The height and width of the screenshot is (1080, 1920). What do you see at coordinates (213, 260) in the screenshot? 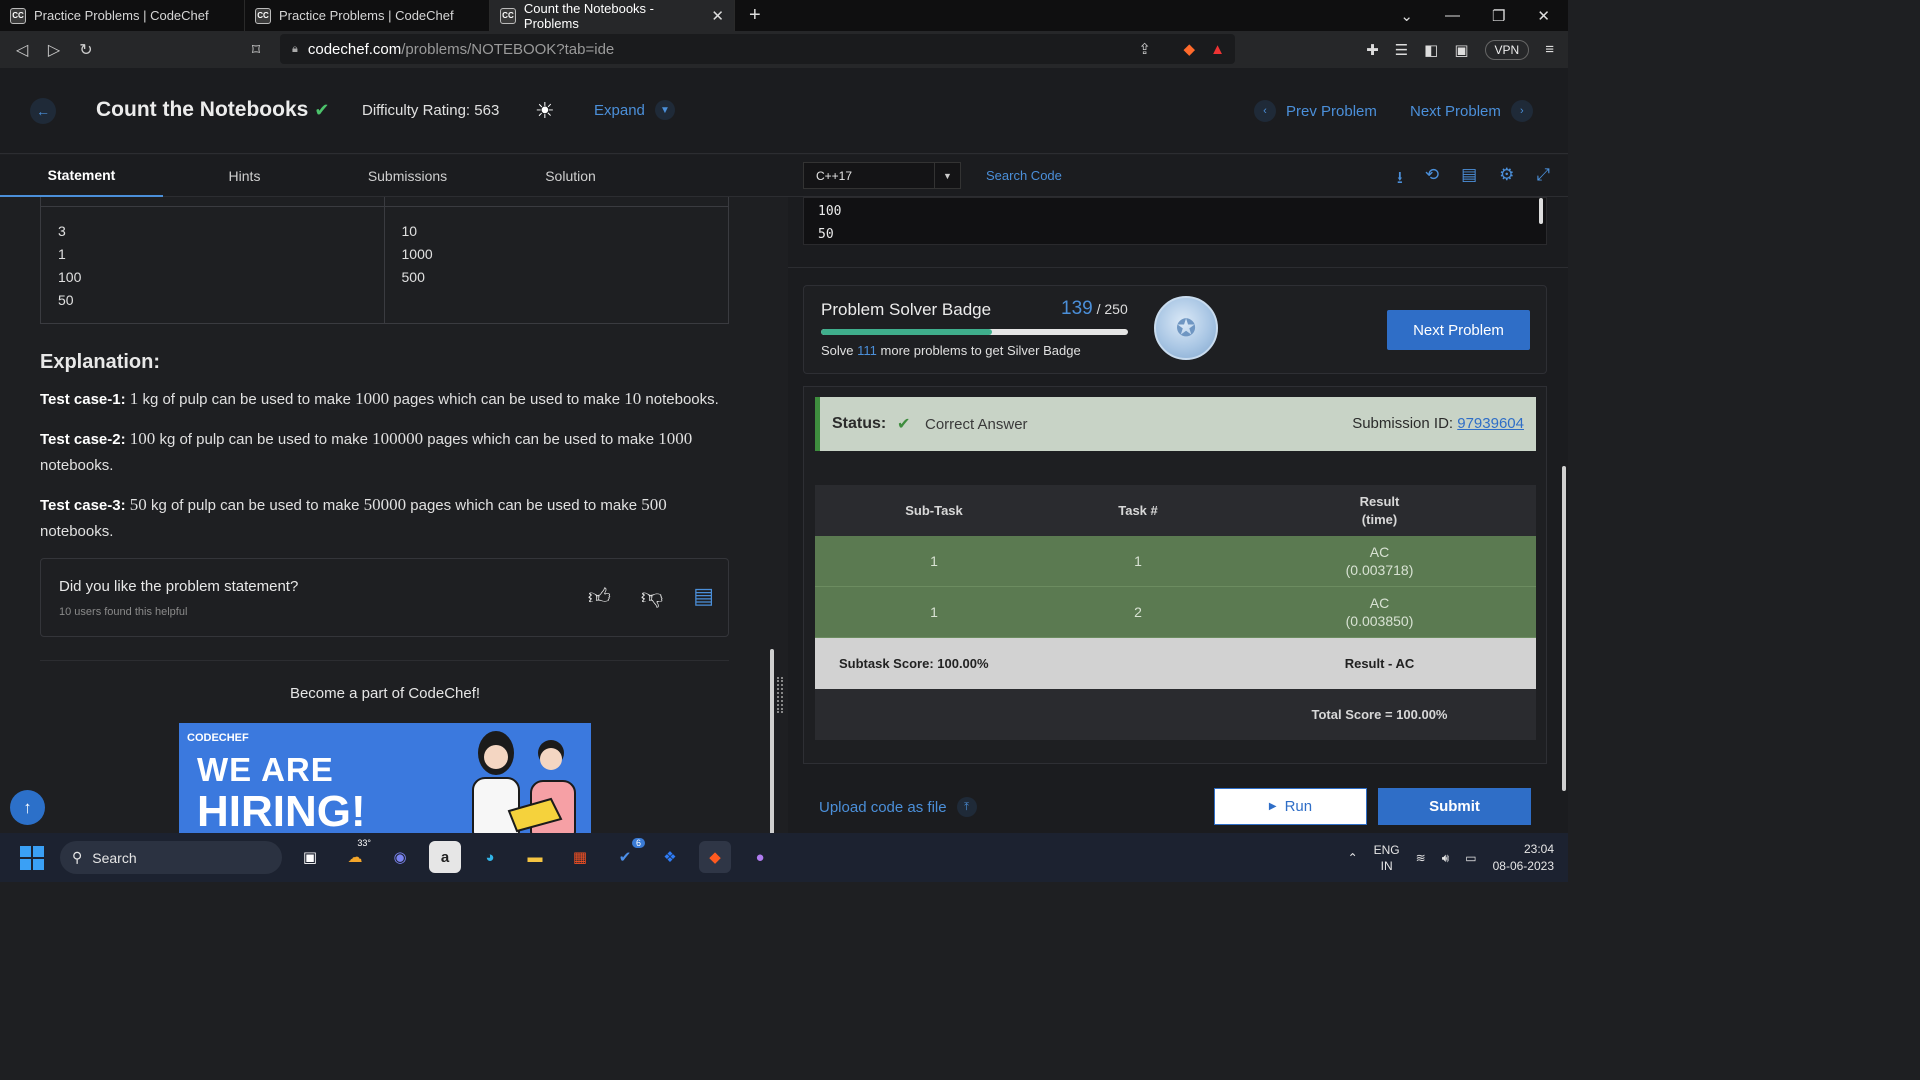
I see `sample-input: 3 1 100 50` at bounding box center [213, 260].